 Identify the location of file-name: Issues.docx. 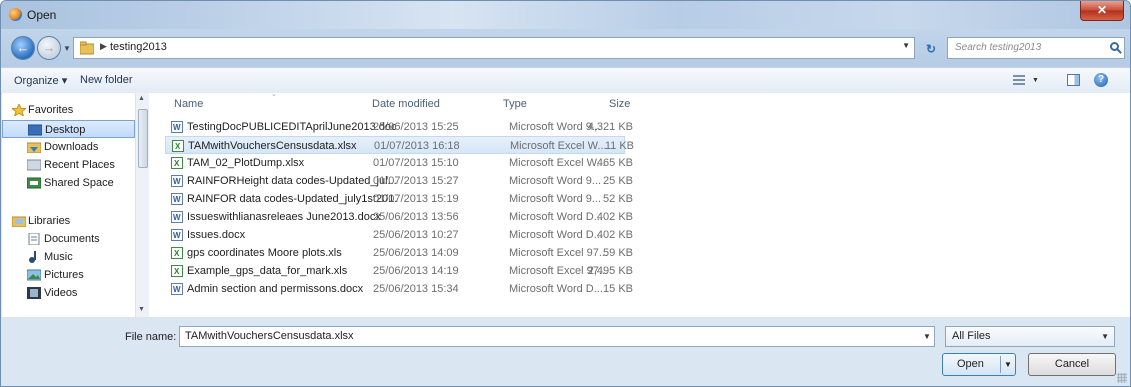
(216, 235).